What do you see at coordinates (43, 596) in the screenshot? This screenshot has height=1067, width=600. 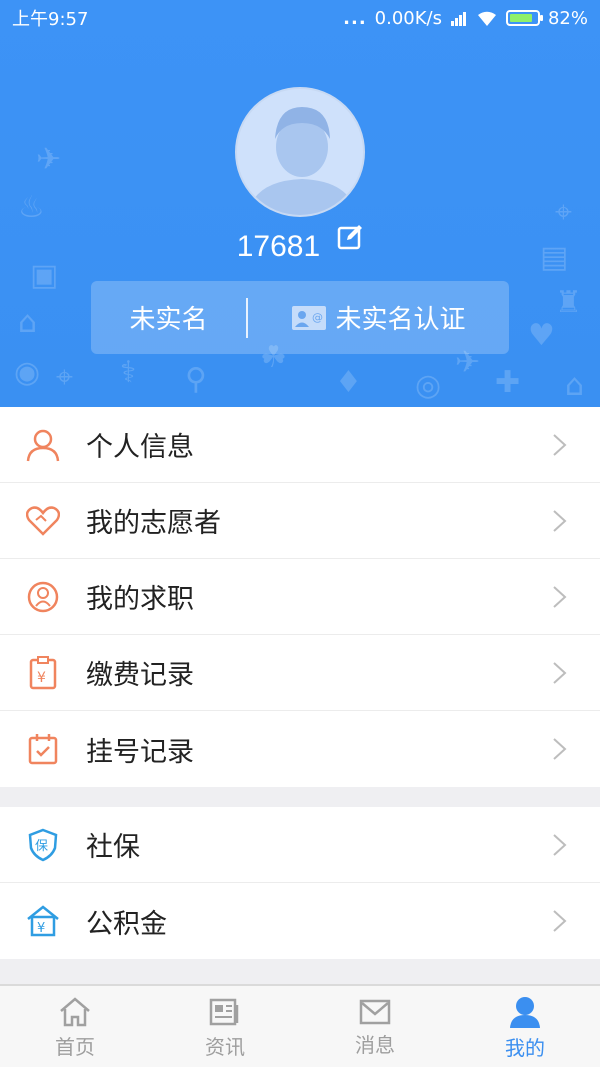 I see `job-icon` at bounding box center [43, 596].